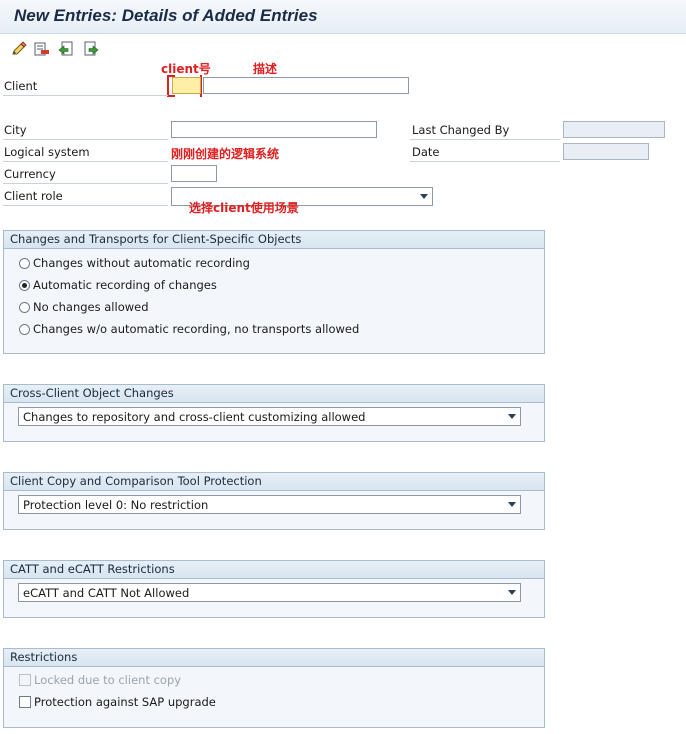  Describe the element at coordinates (426, 152) in the screenshot. I see `date-label: Date` at that location.